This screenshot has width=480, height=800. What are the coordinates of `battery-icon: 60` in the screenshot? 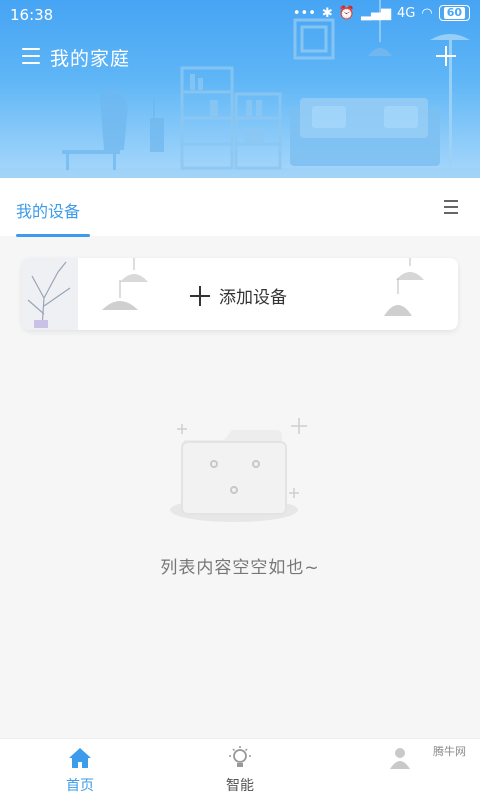 It's located at (454, 13).